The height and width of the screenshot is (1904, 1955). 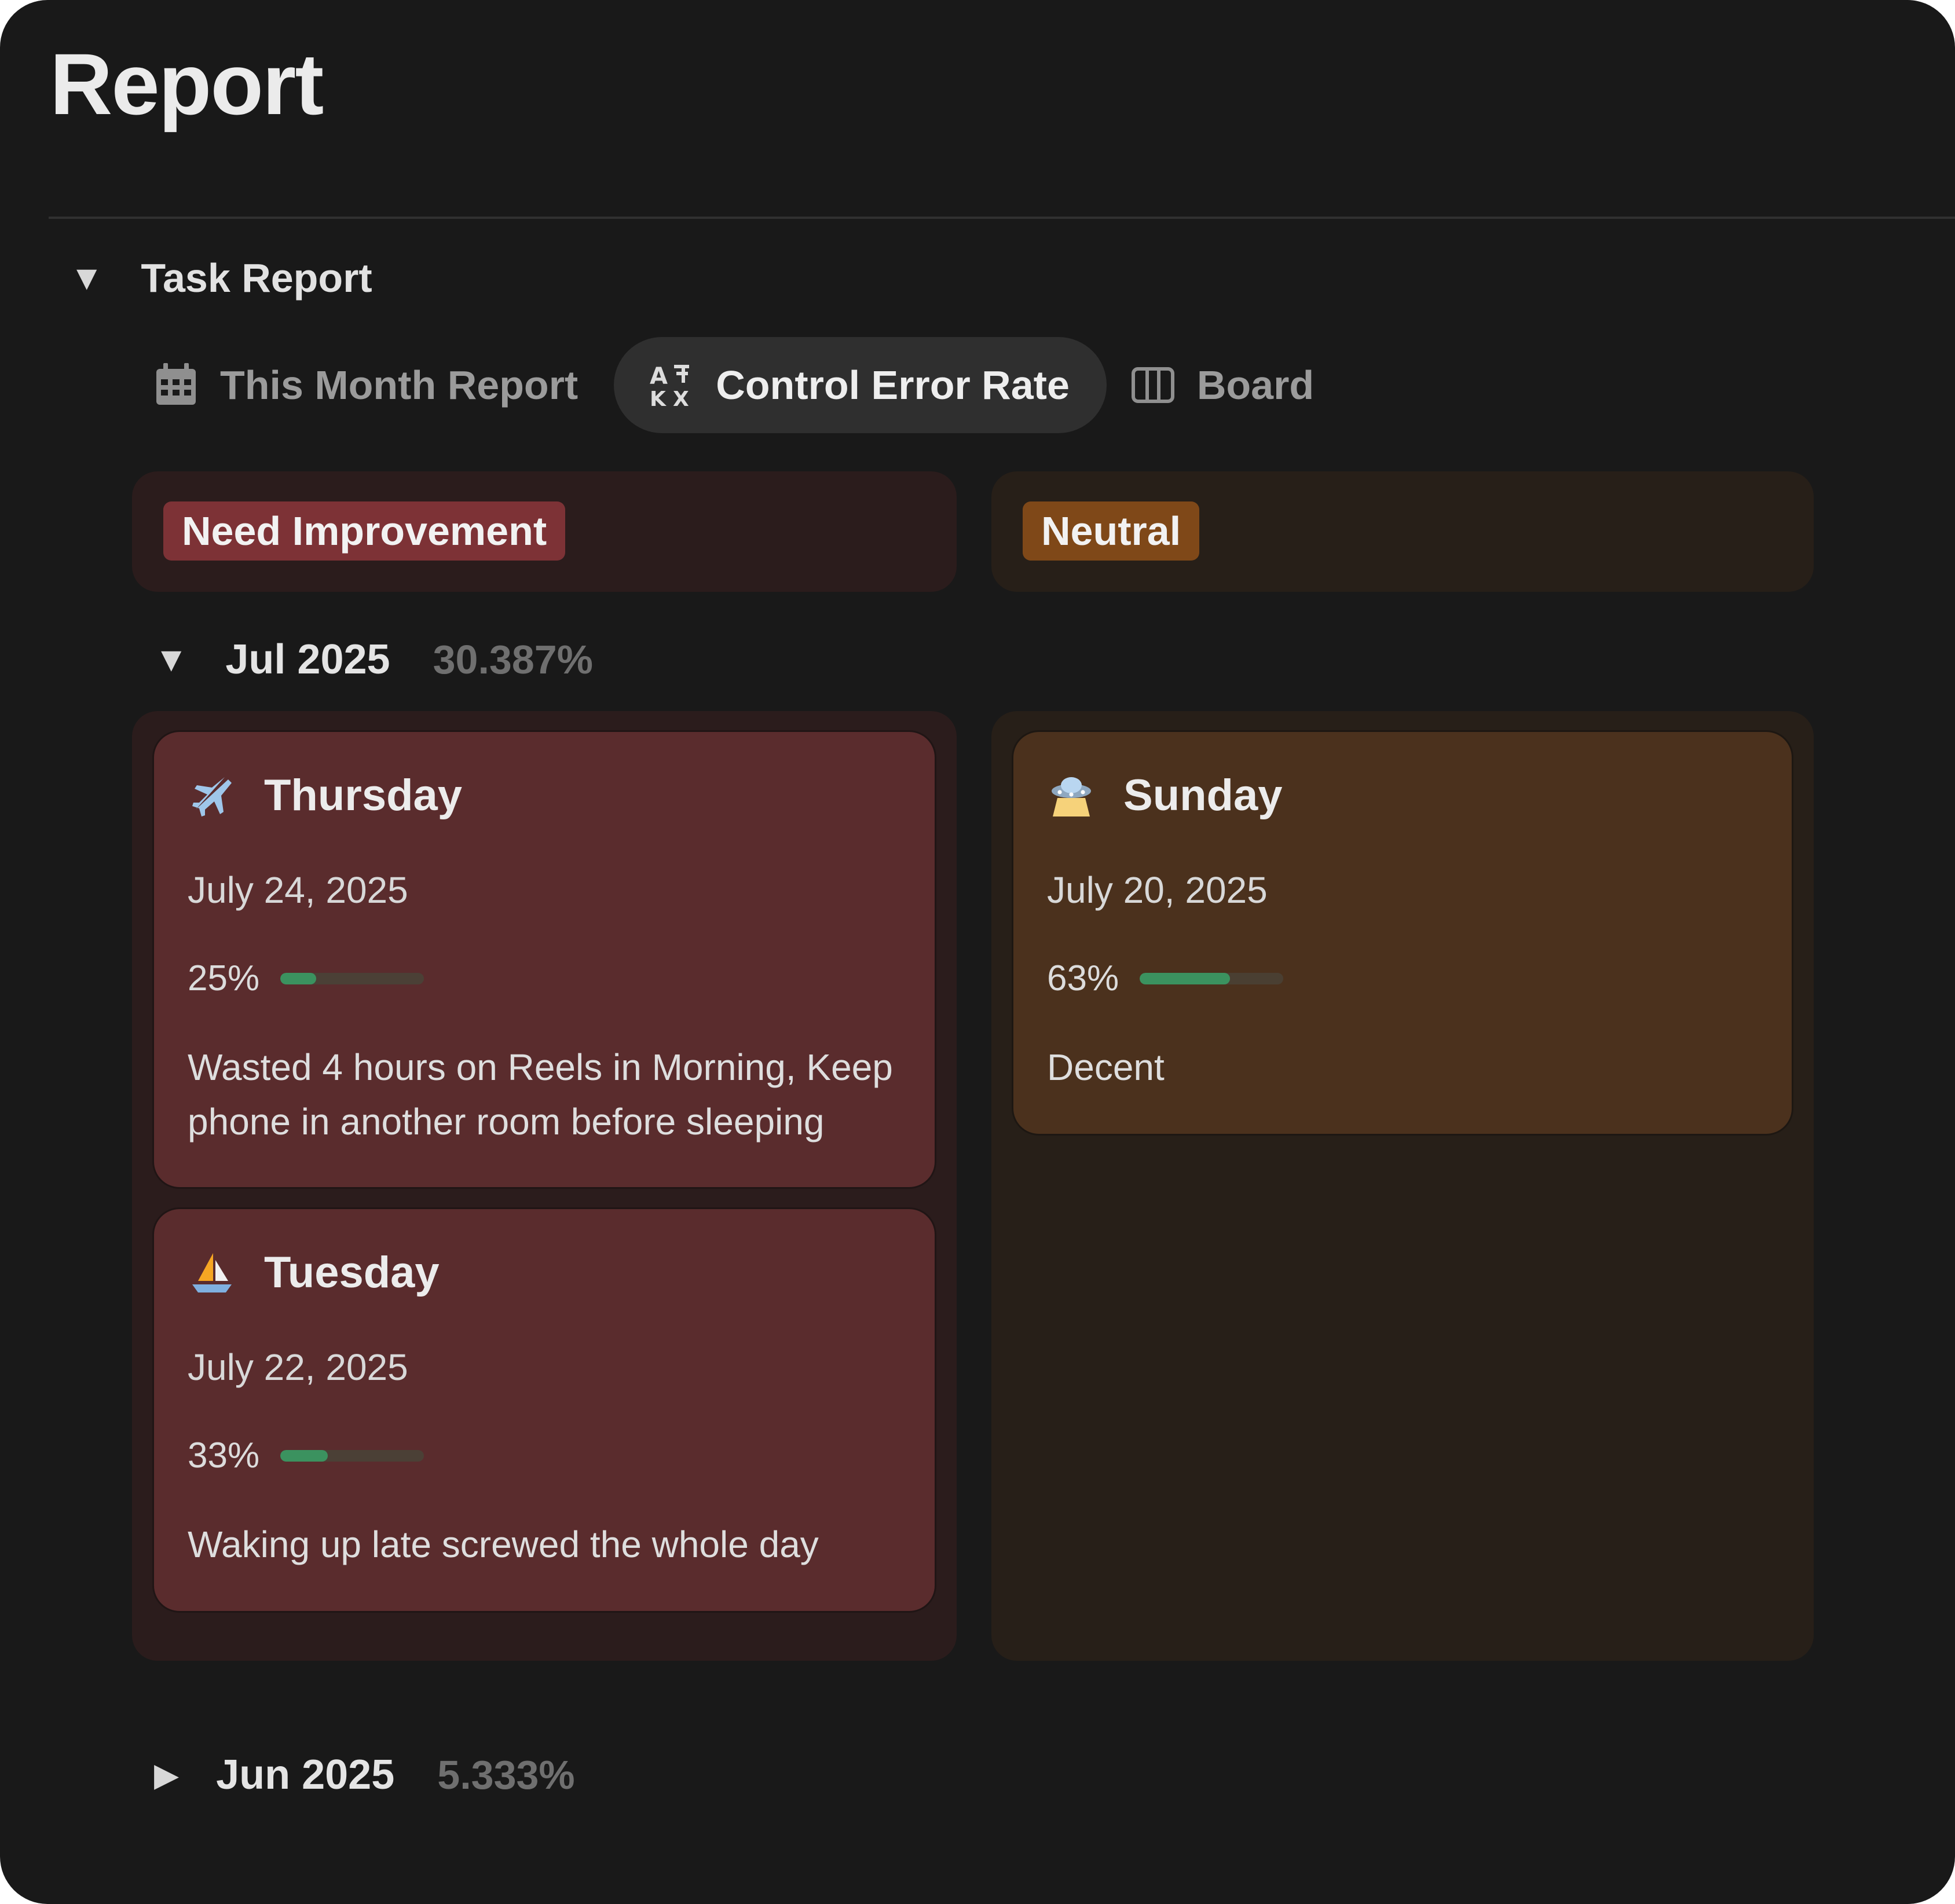 What do you see at coordinates (176, 384) in the screenshot?
I see `calendar-icon` at bounding box center [176, 384].